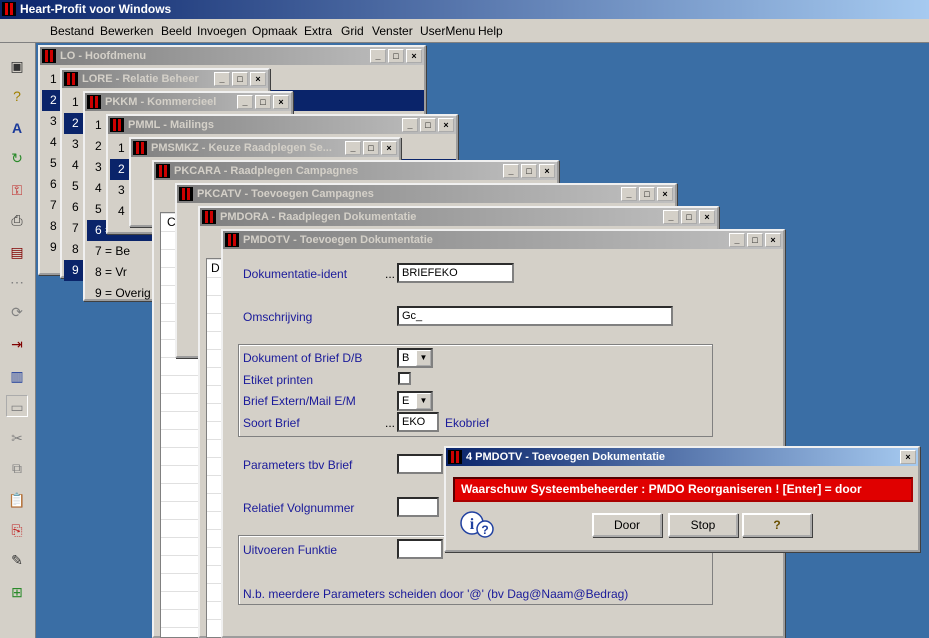  I want to click on window-title: PMDORA - Raadplegen Dokumentatie, so click(318, 217).